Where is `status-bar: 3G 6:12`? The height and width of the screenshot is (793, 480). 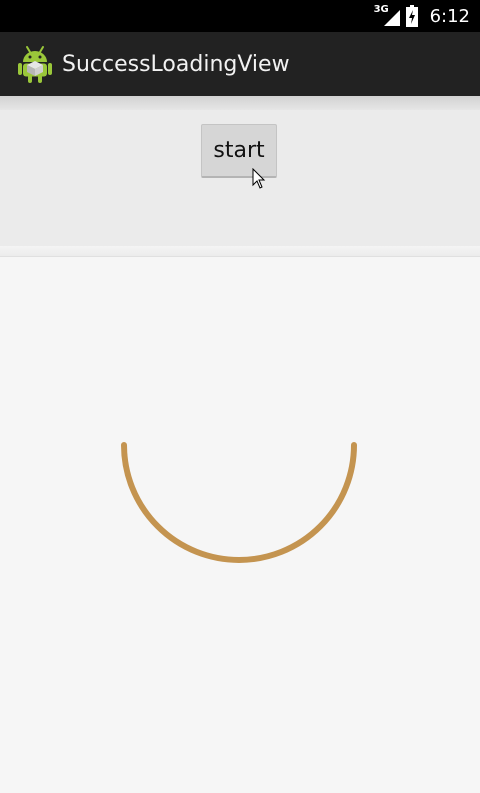 status-bar: 3G 6:12 is located at coordinates (240, 16).